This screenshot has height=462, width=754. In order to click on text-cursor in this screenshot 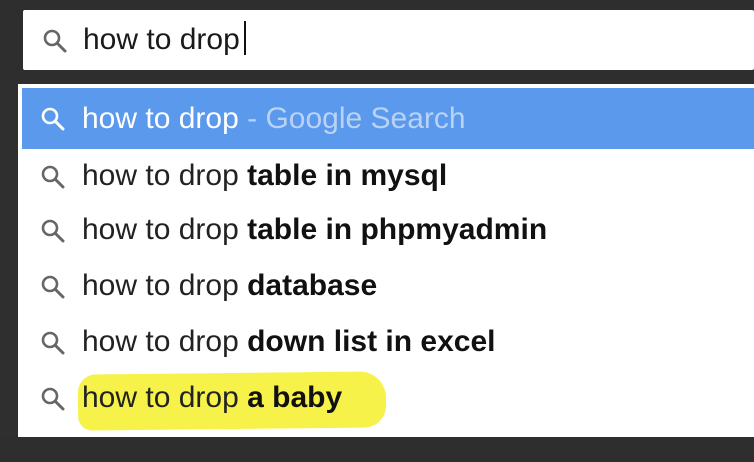, I will do `click(244, 38)`.